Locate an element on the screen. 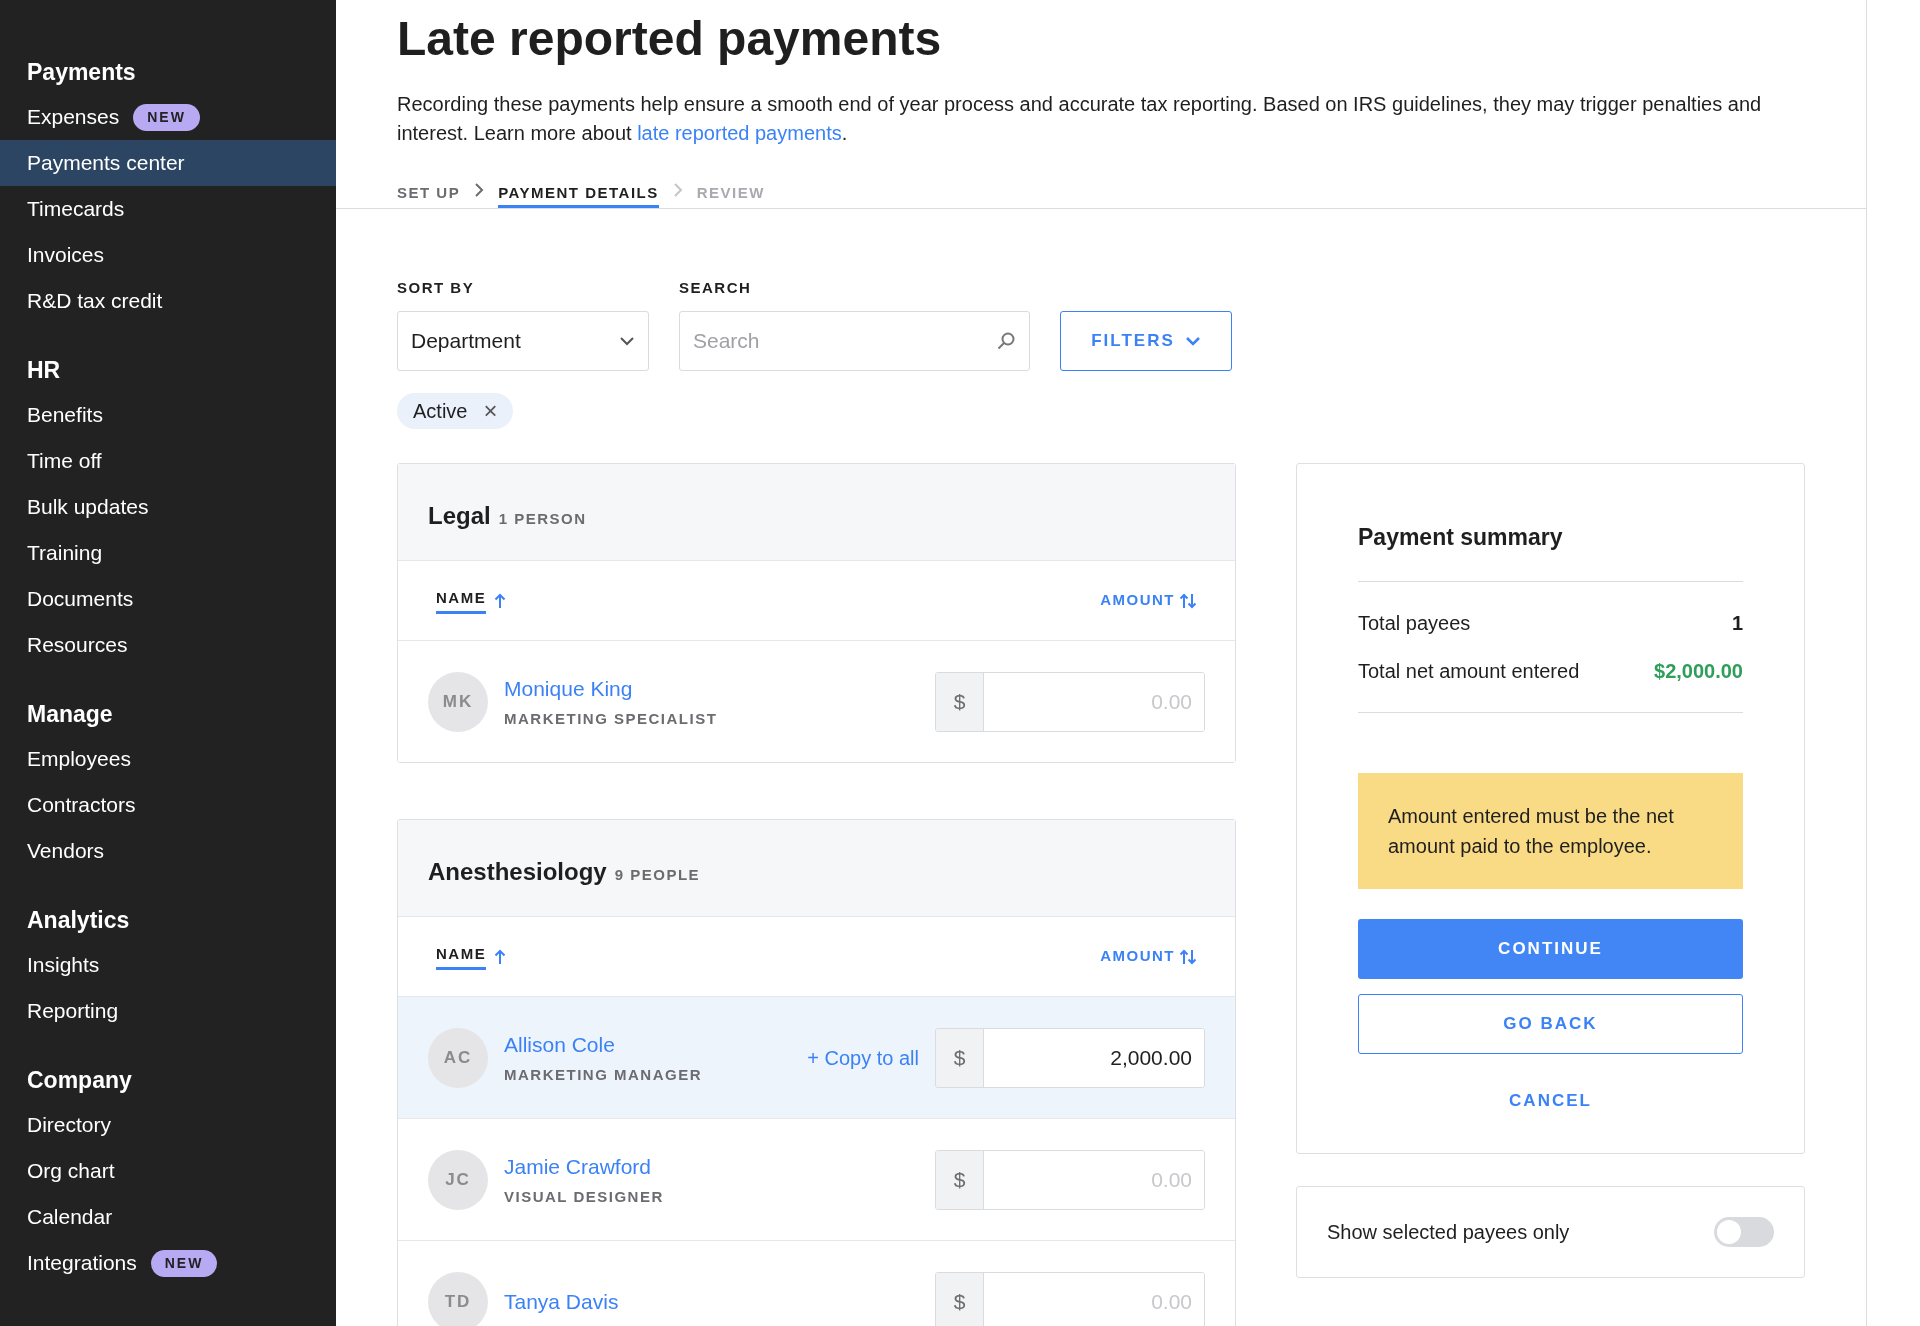 The image size is (1920, 1326). avatar: JC is located at coordinates (458, 1179).